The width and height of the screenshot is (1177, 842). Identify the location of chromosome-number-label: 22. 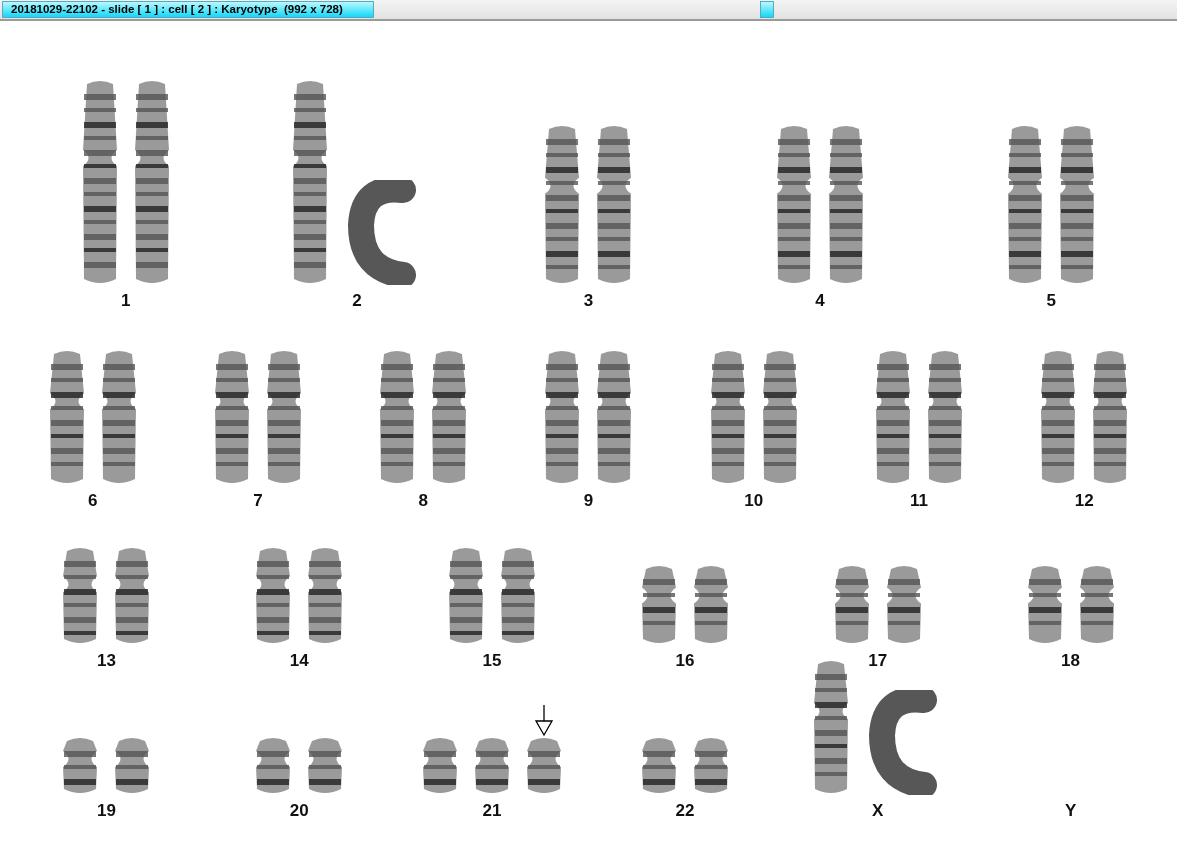
(685, 811).